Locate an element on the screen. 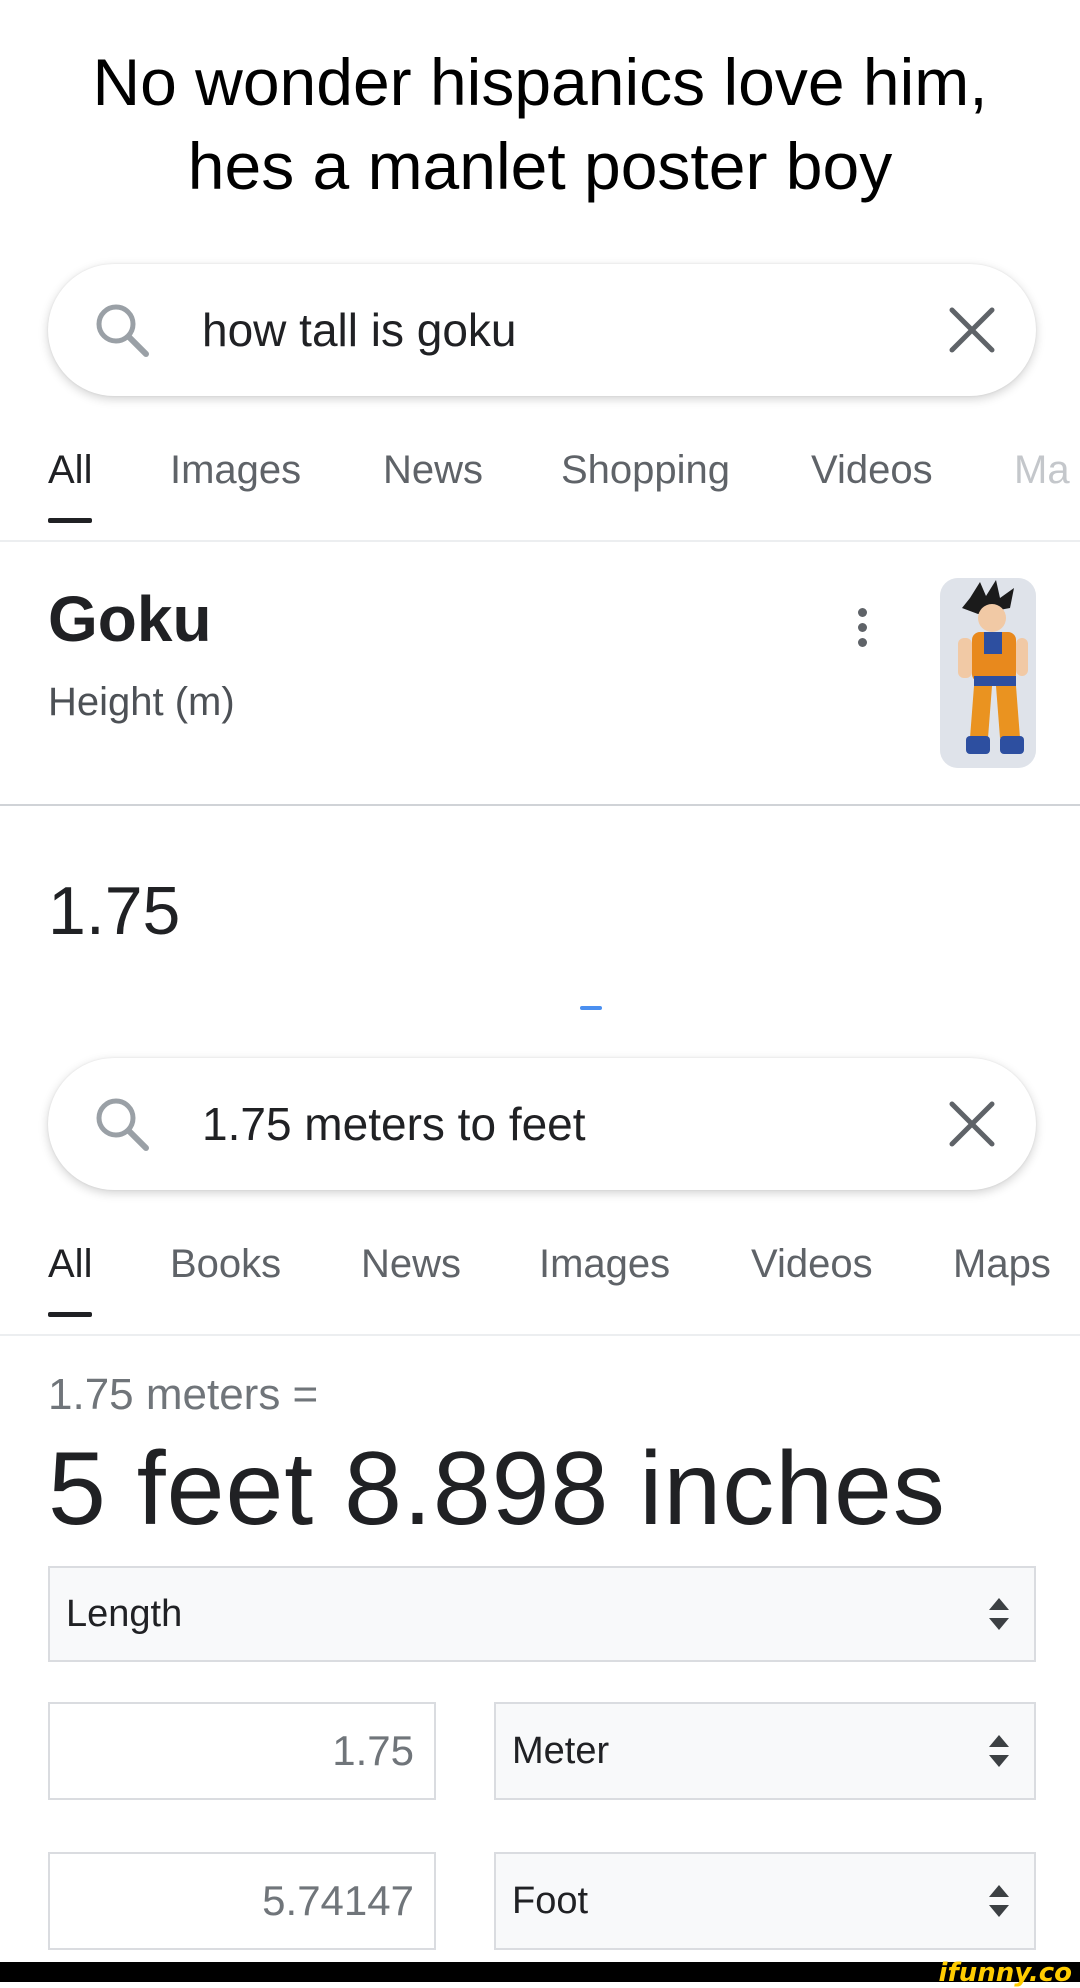 The width and height of the screenshot is (1080, 1988). entity-title: Goku is located at coordinates (130, 619).